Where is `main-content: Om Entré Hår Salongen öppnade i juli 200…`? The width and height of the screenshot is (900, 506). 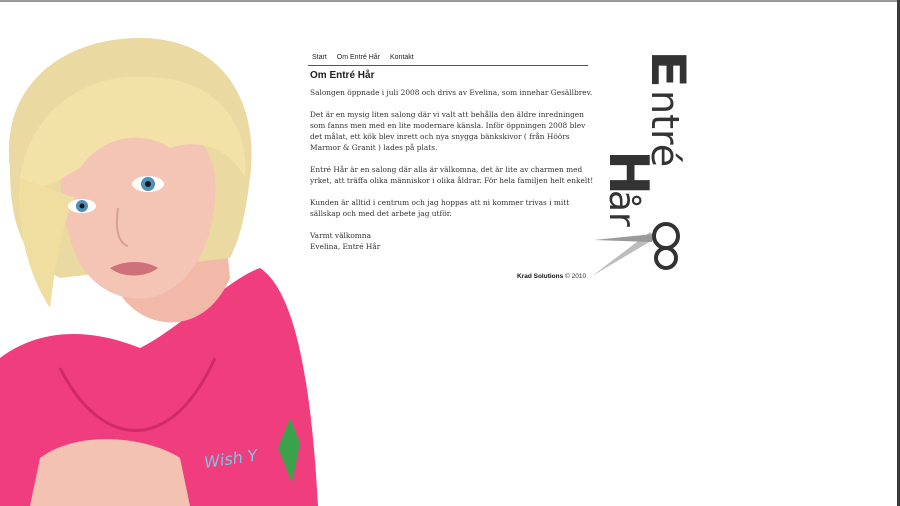 main-content: Om Entré Hår Salongen öppnade i juli 200… is located at coordinates (452, 166).